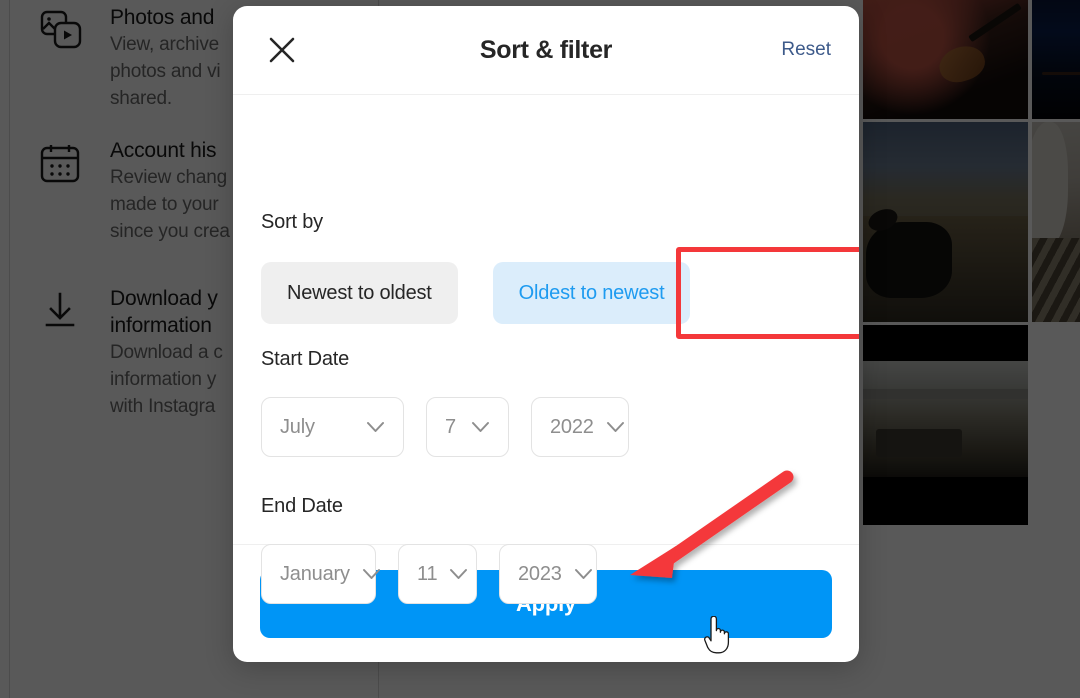 The width and height of the screenshot is (1080, 698). I want to click on start-day-value: 7, so click(450, 426).